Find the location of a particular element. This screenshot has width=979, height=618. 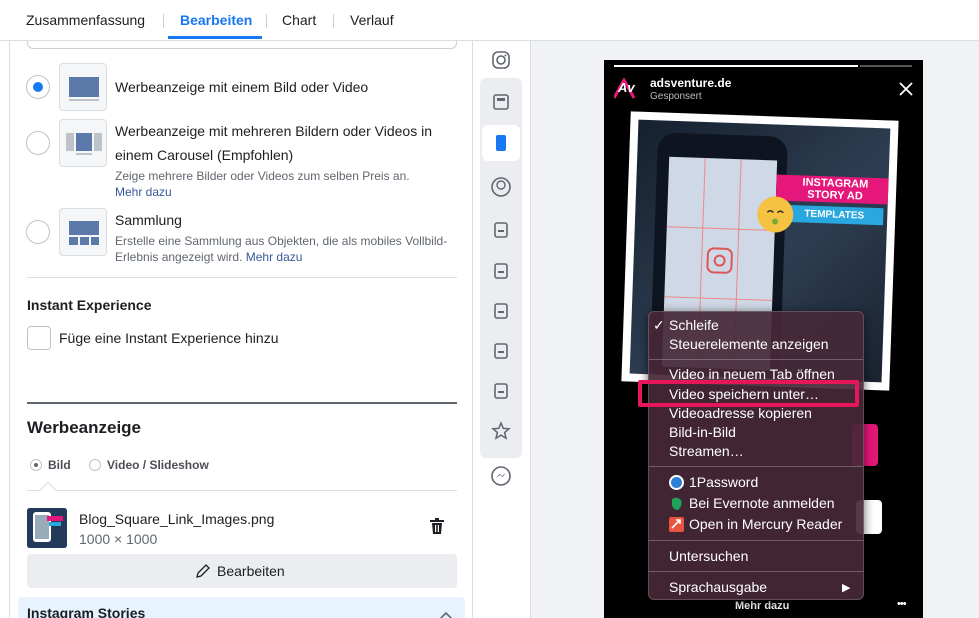

ad-image-label: Bild is located at coordinates (59, 465).